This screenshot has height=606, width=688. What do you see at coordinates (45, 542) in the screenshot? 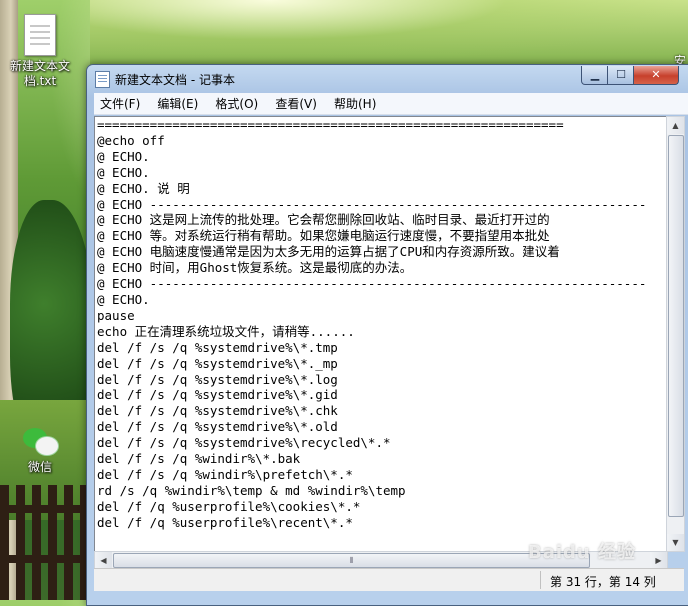
I see `wallpaper-fence` at bounding box center [45, 542].